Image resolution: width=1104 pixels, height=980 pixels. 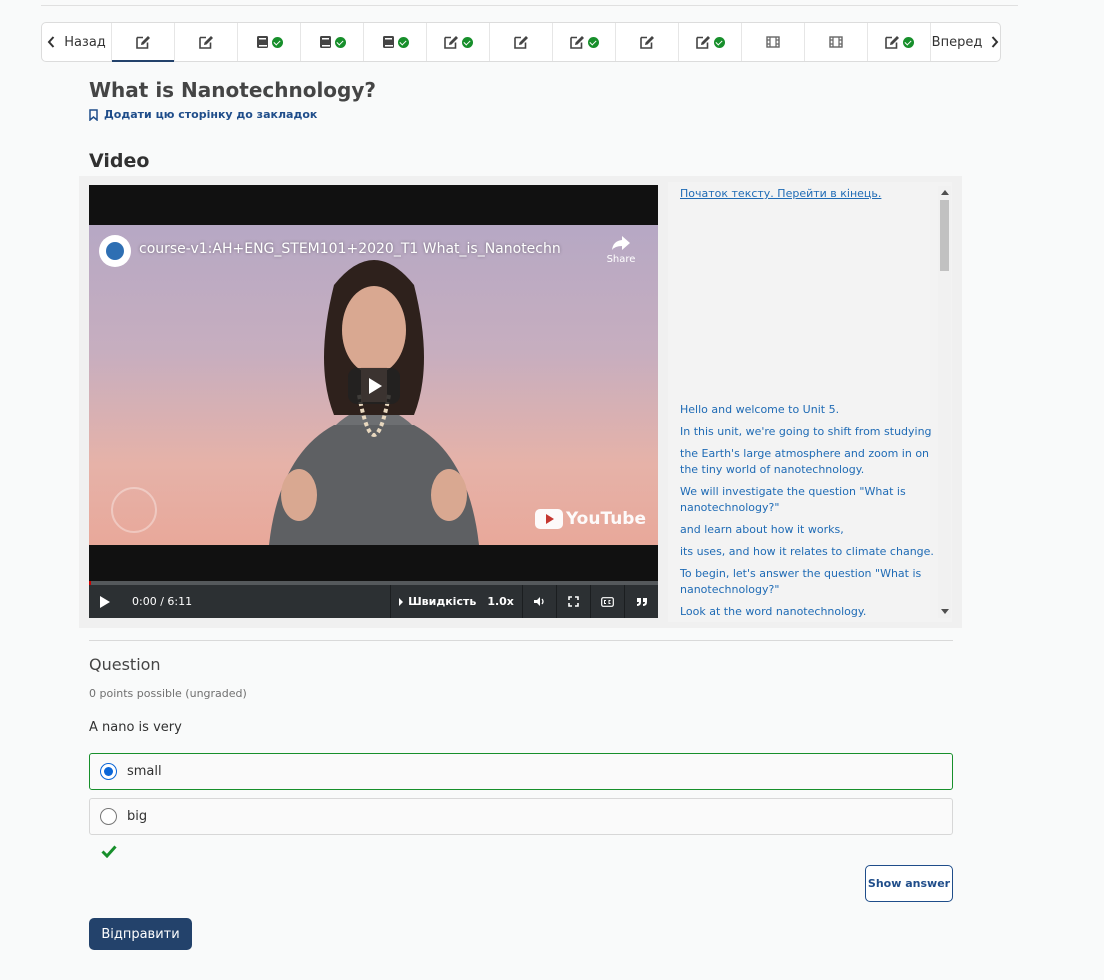 What do you see at coordinates (810, 530) in the screenshot?
I see `transcript-line: and learn about how it works,` at bounding box center [810, 530].